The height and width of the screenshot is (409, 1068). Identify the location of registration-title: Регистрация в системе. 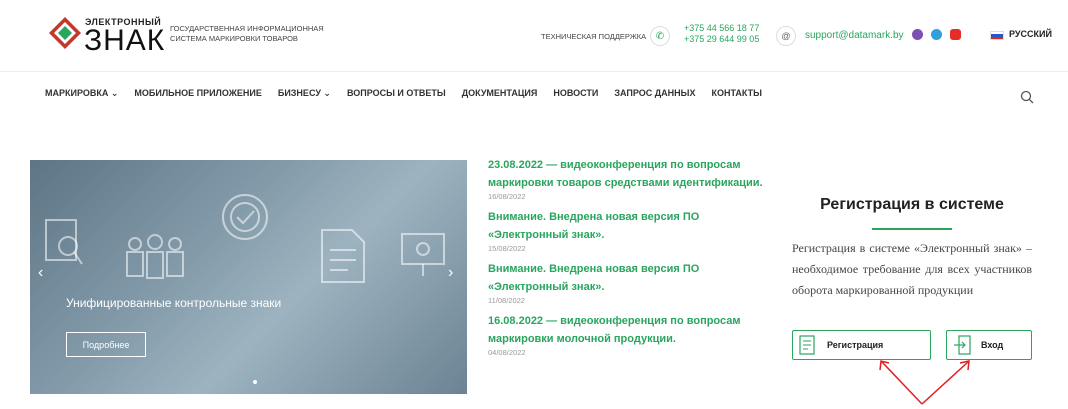
(912, 204).